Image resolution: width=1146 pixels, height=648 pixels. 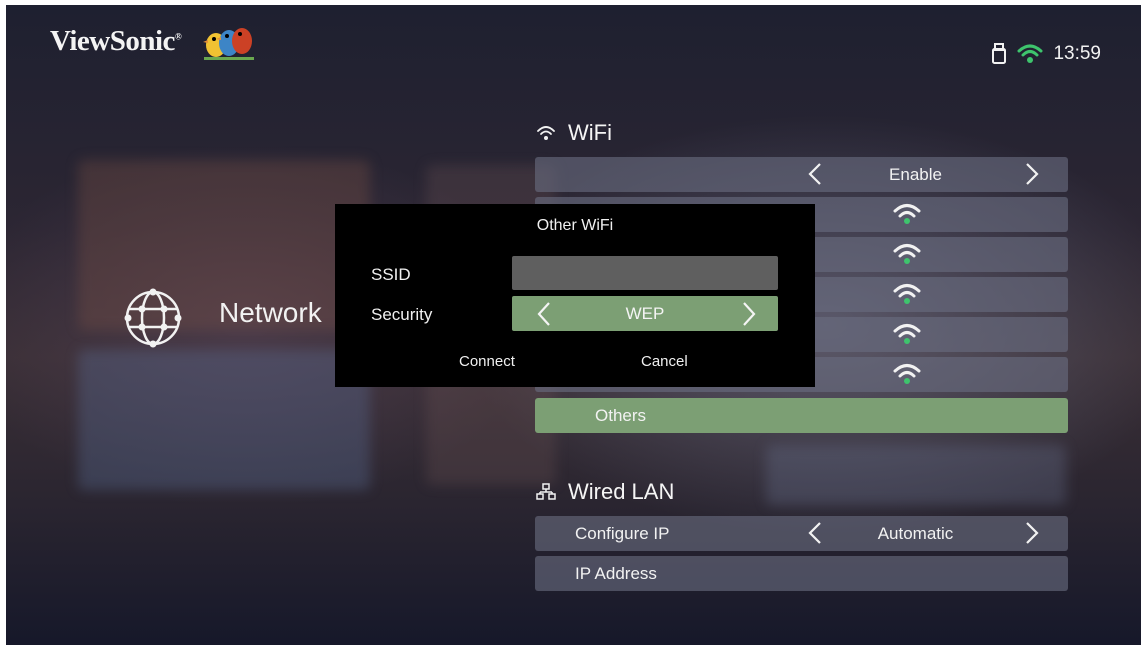 What do you see at coordinates (664, 361) in the screenshot?
I see `cancel-button: Cancel` at bounding box center [664, 361].